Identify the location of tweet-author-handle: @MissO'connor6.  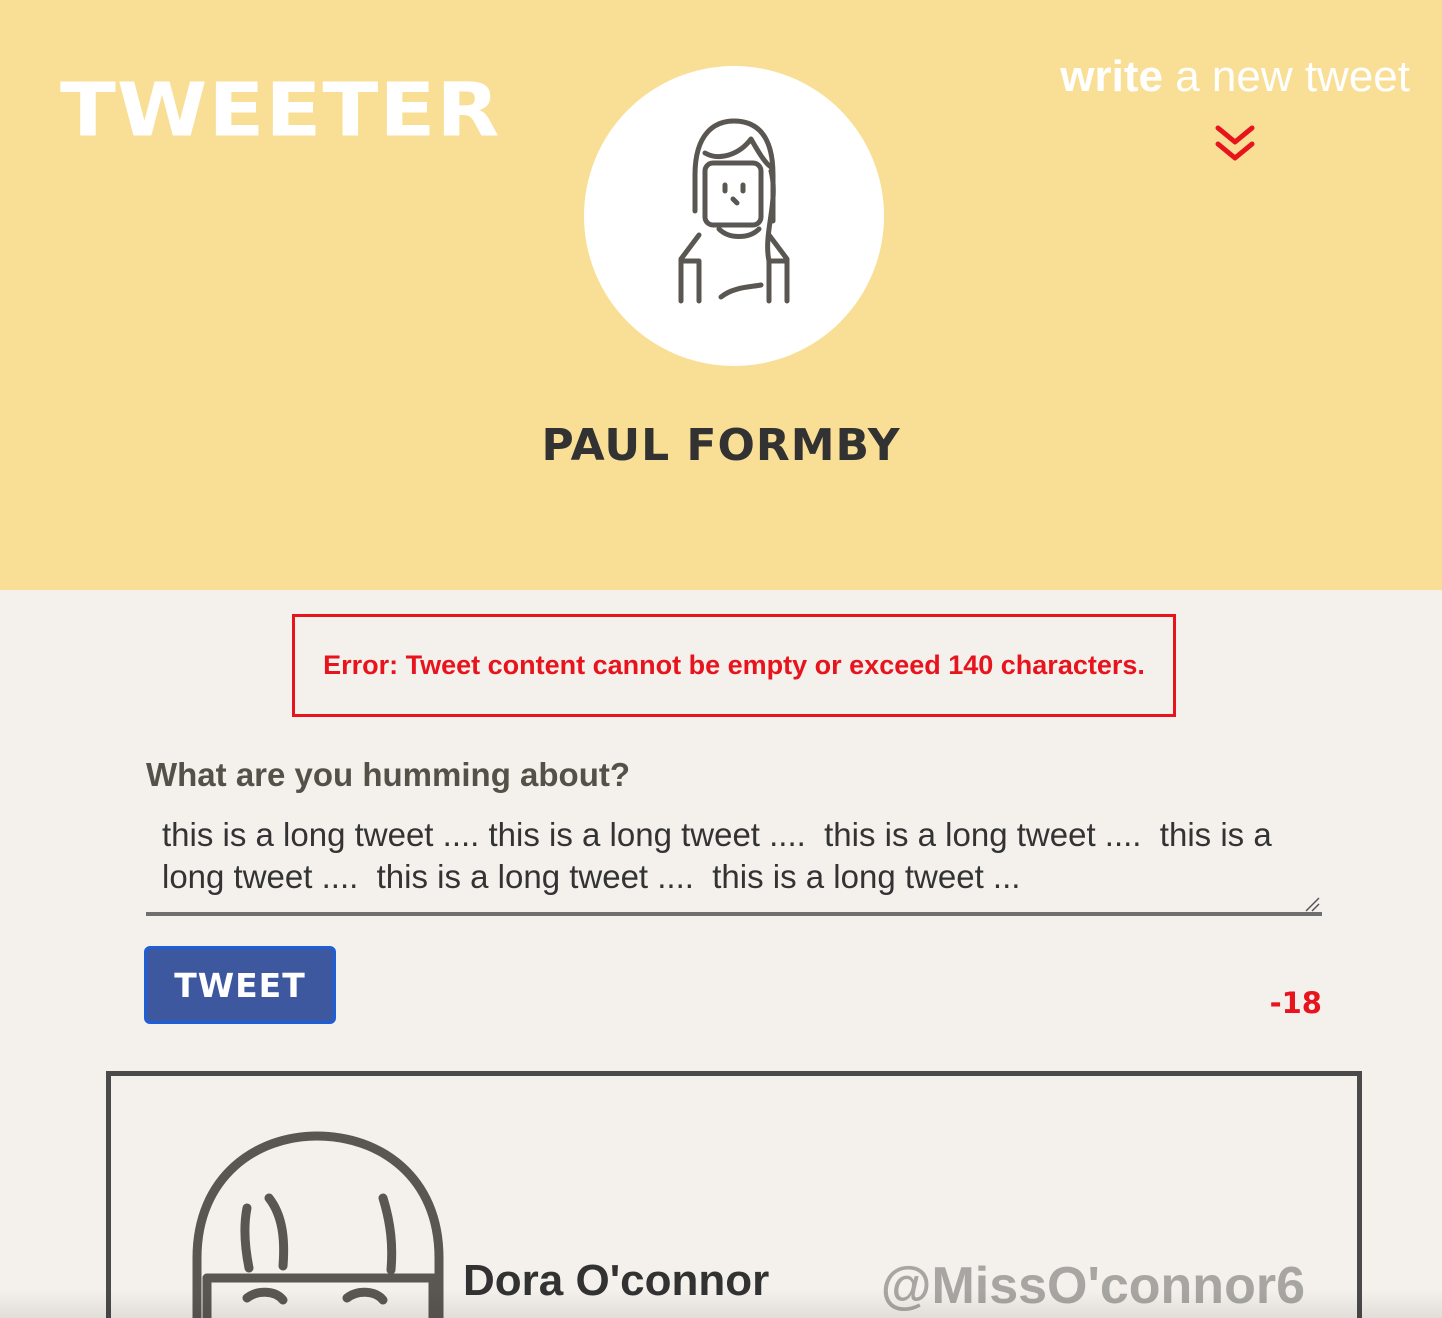
(1092, 1286).